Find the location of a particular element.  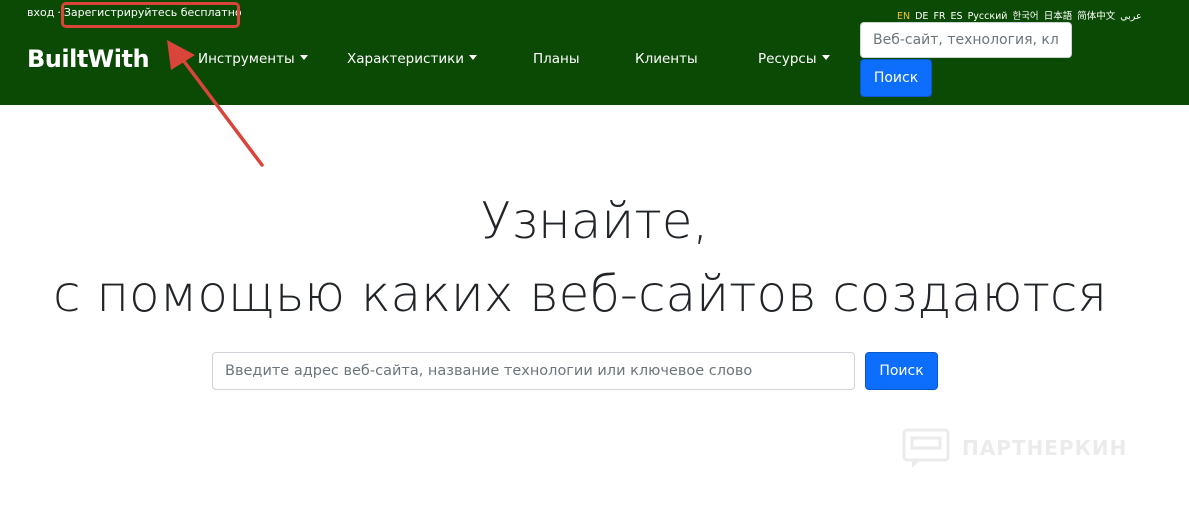

nav-customers-label: Клиенты is located at coordinates (666, 59).